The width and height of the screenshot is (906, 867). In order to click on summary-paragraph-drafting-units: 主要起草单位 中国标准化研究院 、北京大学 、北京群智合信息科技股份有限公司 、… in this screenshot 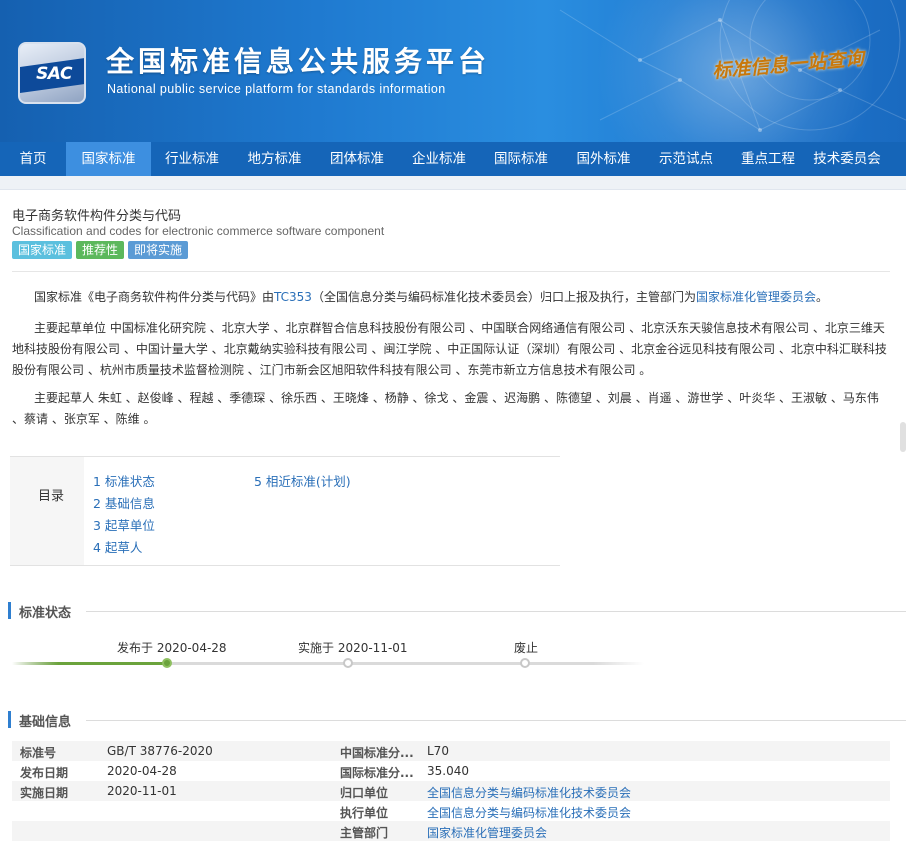, I will do `click(449, 349)`.